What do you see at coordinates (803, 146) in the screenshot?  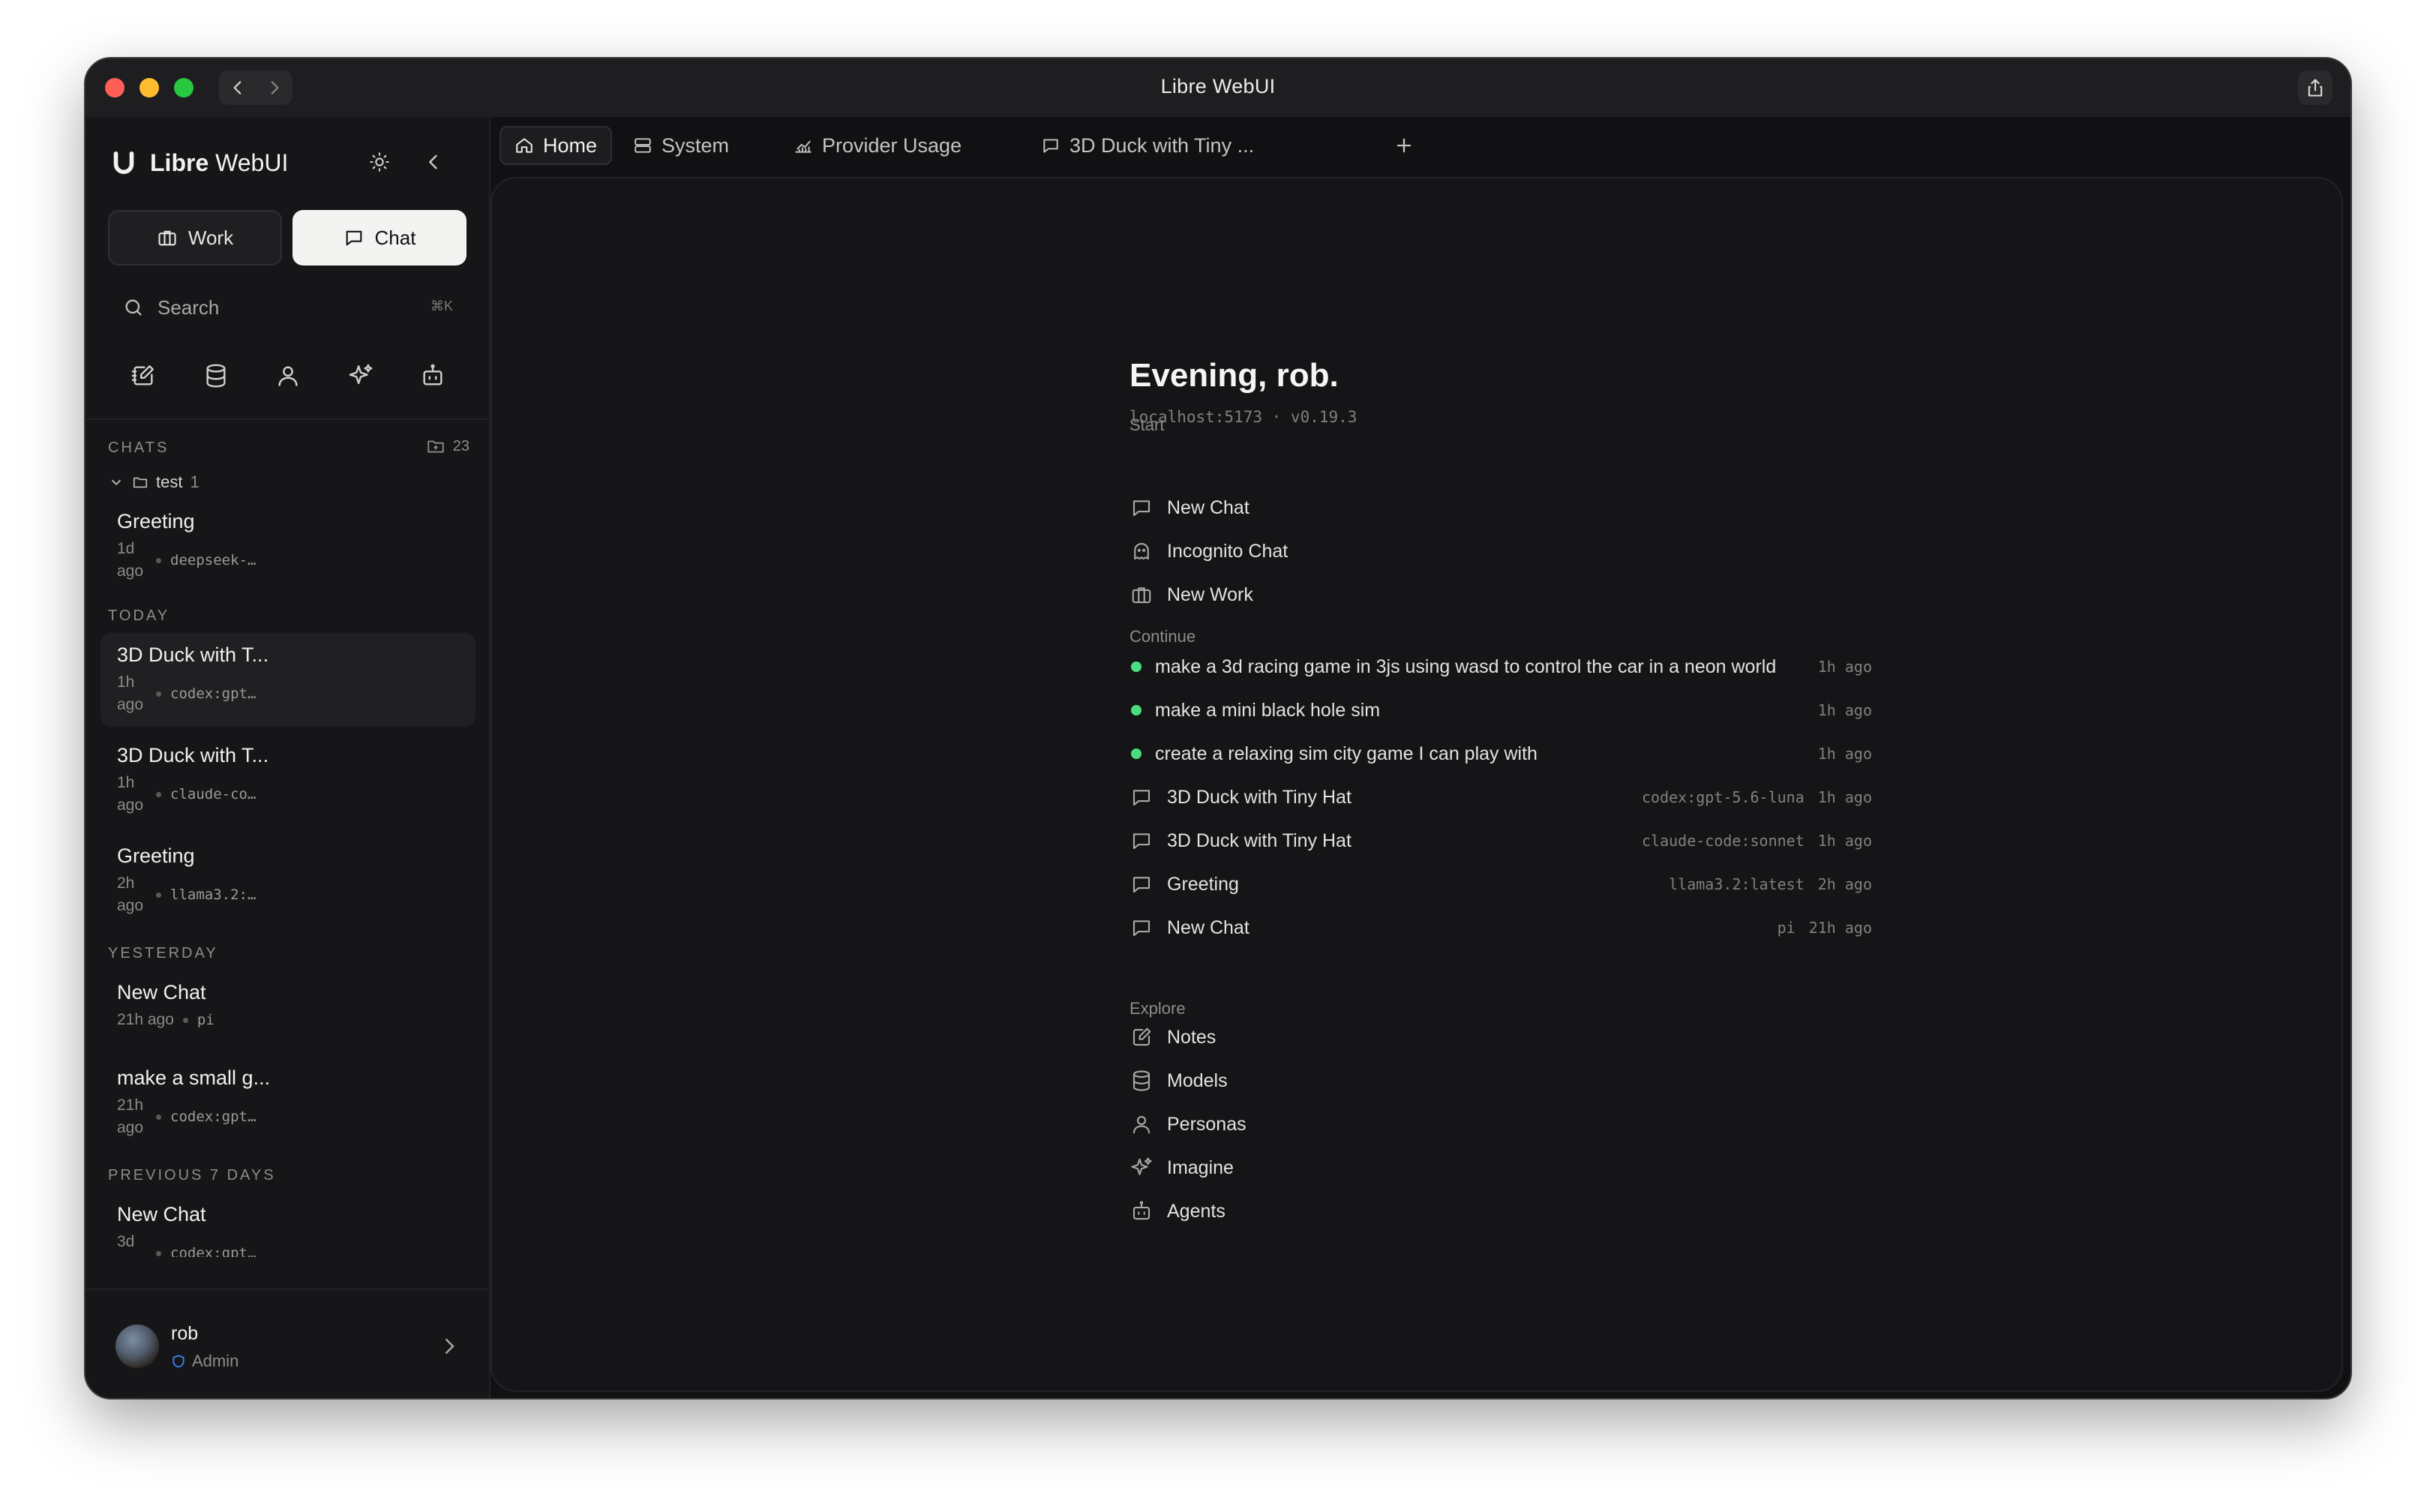 I see `chart-icon` at bounding box center [803, 146].